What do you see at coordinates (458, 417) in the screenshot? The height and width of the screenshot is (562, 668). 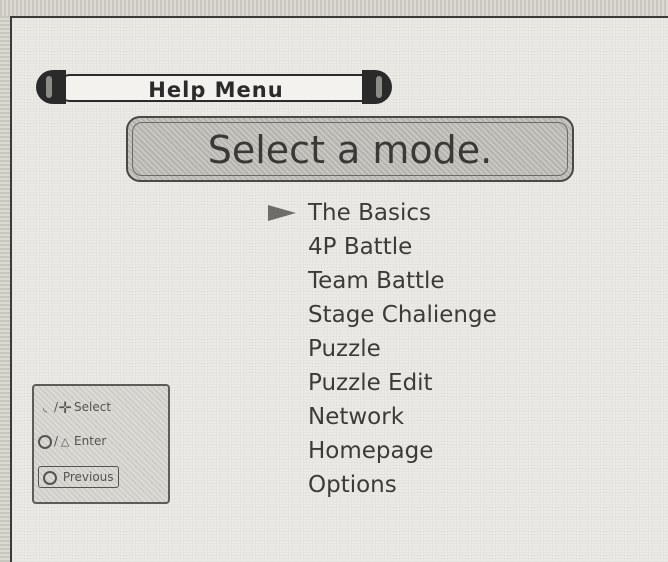 I see `menu-item-network: Network` at bounding box center [458, 417].